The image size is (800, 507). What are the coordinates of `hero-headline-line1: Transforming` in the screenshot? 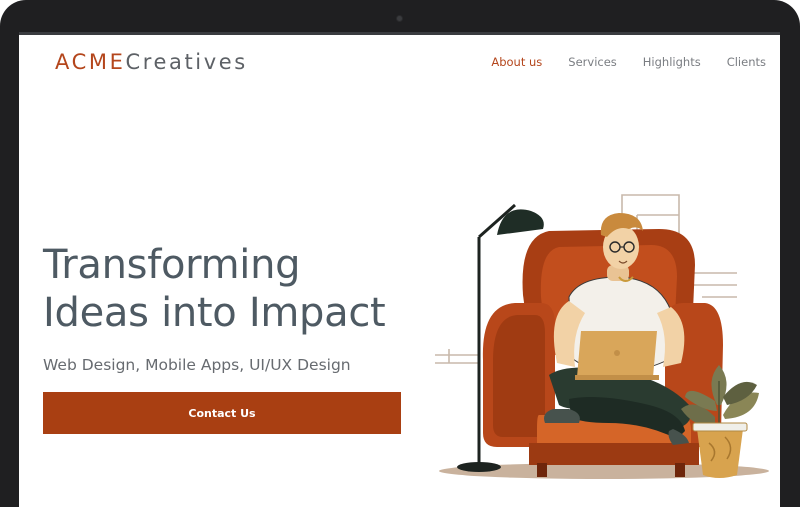 It's located at (172, 265).